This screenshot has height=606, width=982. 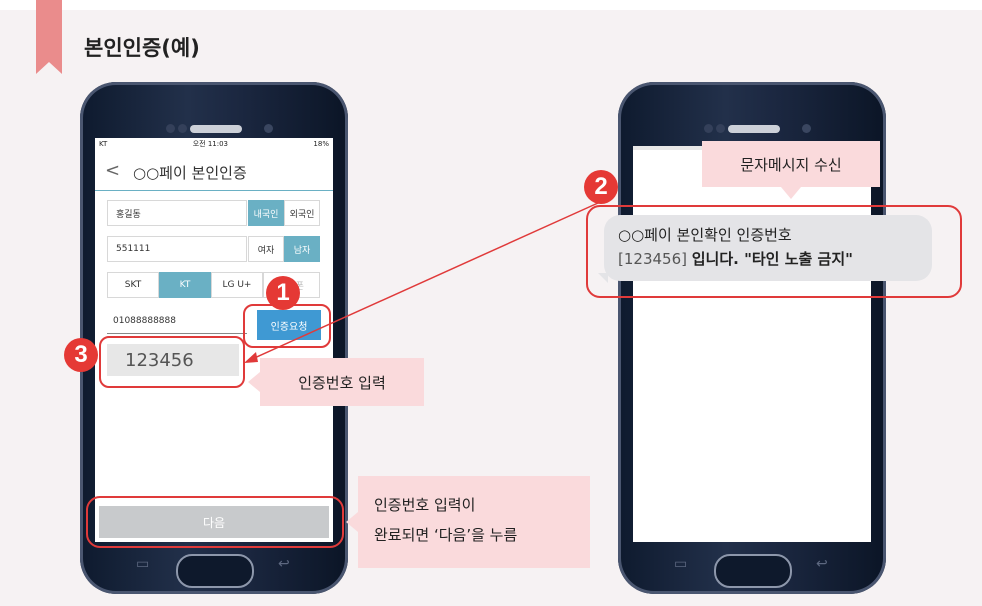 I want to click on birth-value: 551111, so click(x=133, y=249).